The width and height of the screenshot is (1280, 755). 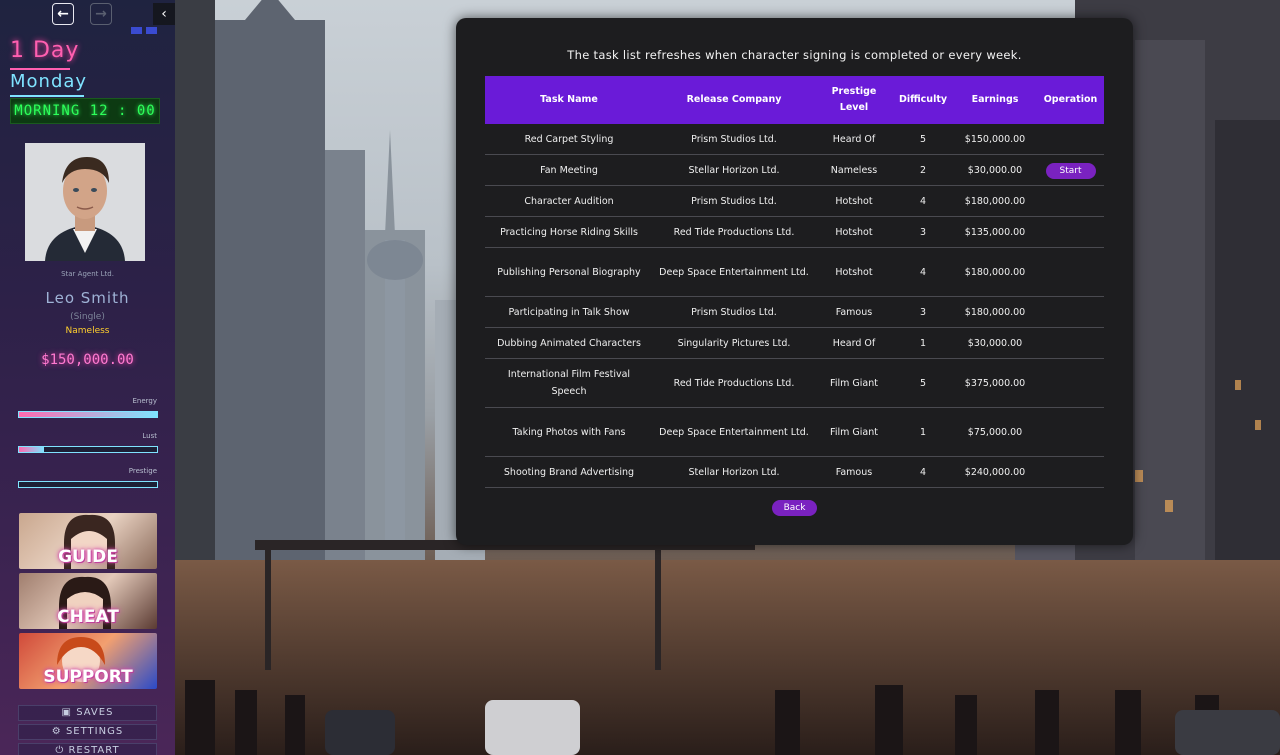 I want to click on settings-button: ⚙ SETTINGS, so click(x=87, y=732).